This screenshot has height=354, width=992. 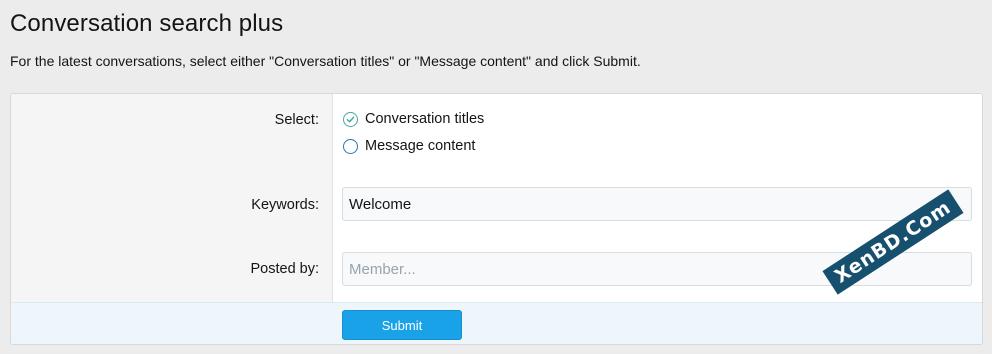 What do you see at coordinates (296, 120) in the screenshot?
I see `select-label: Select:` at bounding box center [296, 120].